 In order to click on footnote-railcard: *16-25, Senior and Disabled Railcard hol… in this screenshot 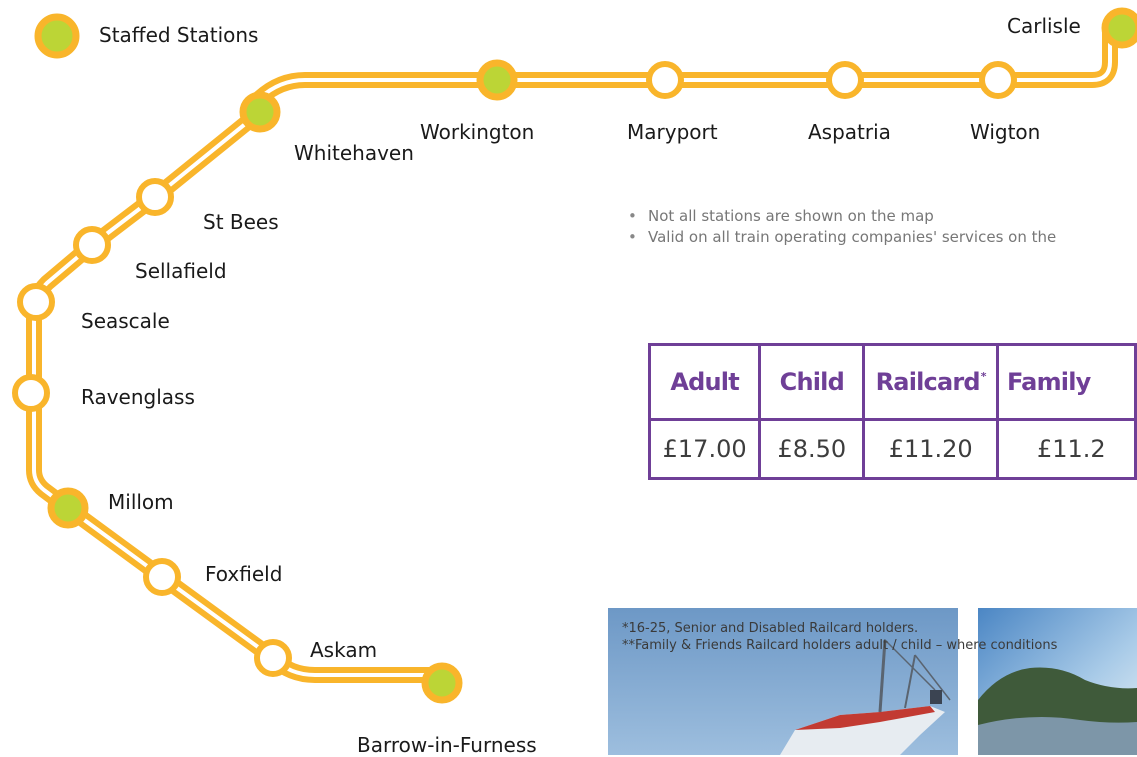, I will do `click(770, 628)`.